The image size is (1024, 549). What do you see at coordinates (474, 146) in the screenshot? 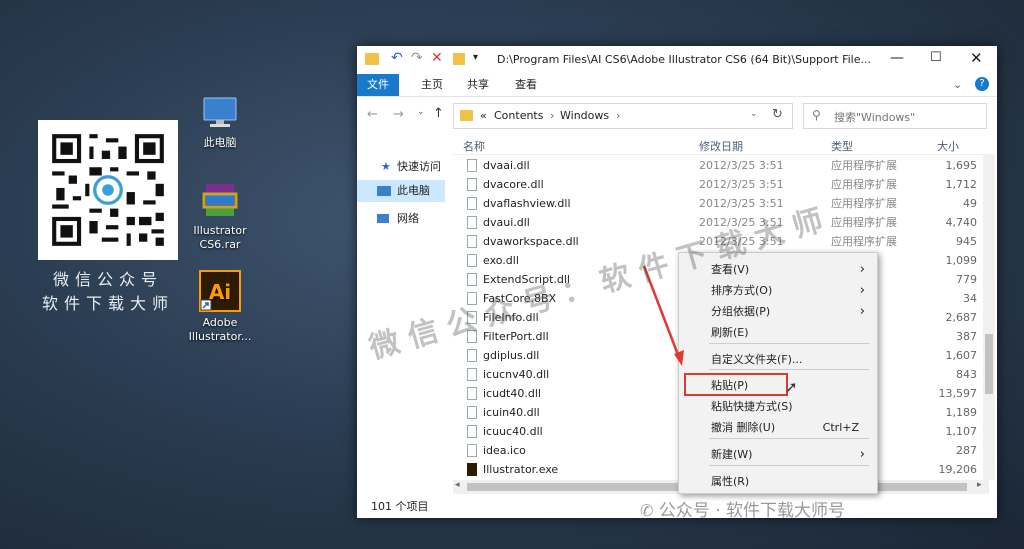
I see `column-name: 名称` at bounding box center [474, 146].